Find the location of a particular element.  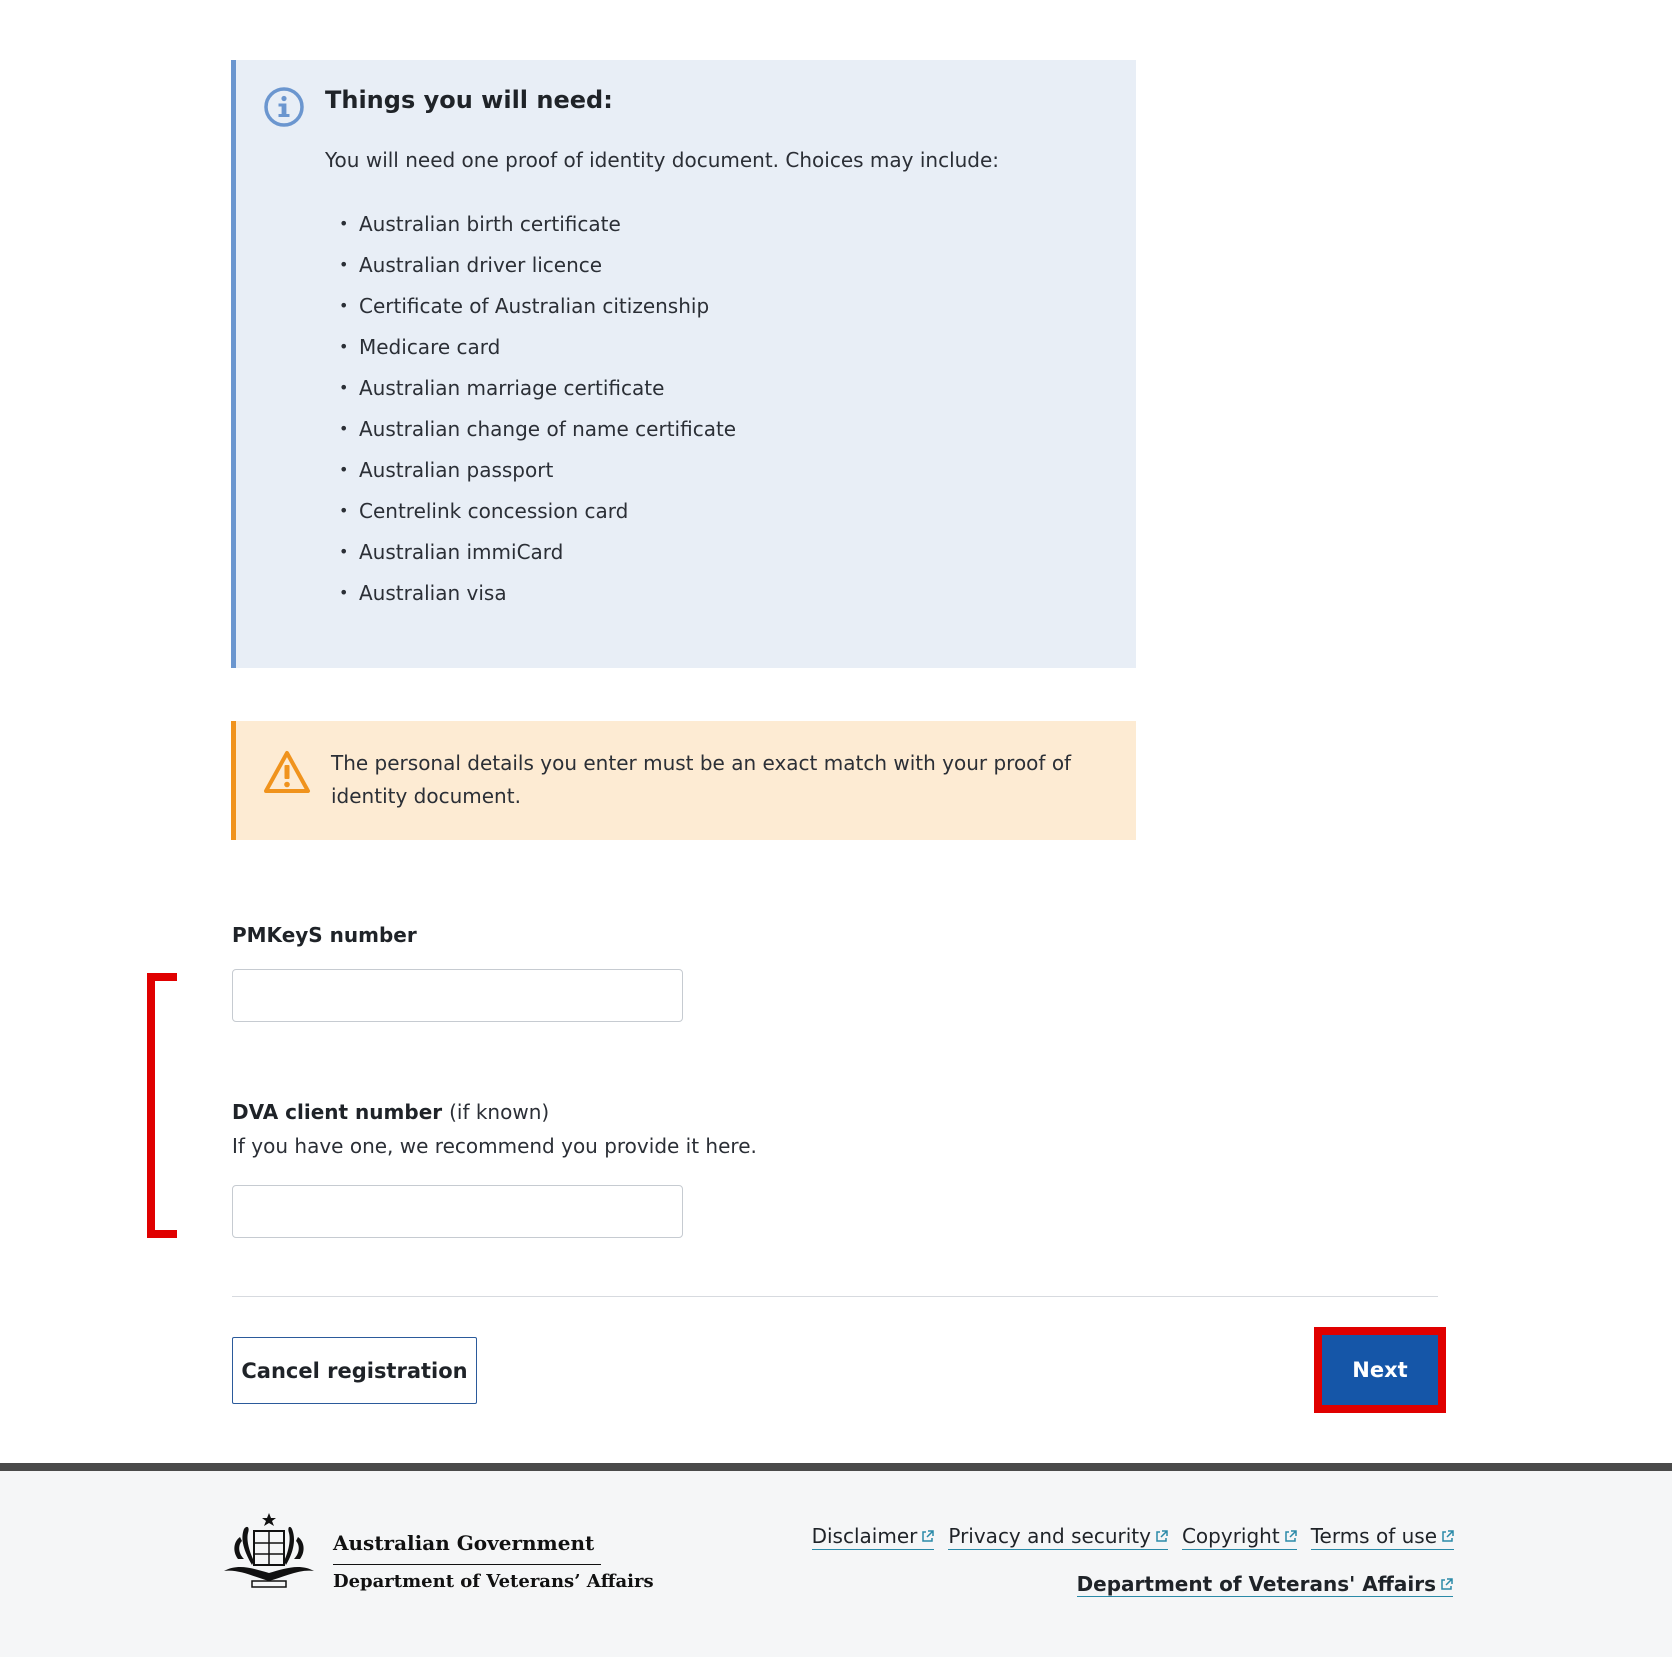

footer-link-privacy: Privacy and security is located at coordinates (1058, 1537).